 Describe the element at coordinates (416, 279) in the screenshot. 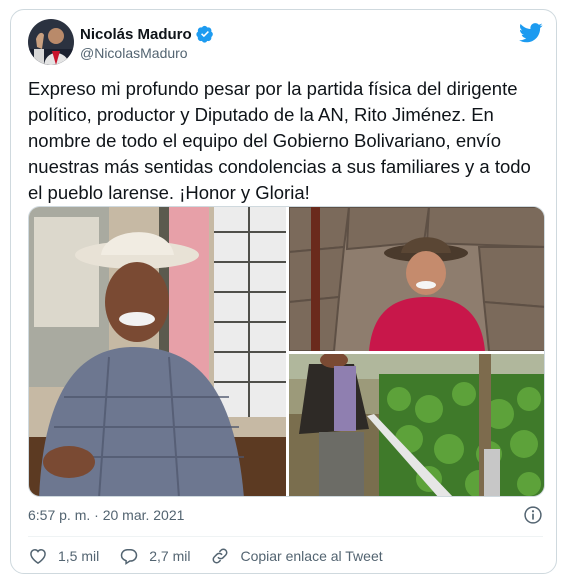

I see `photo-stone-wall` at that location.